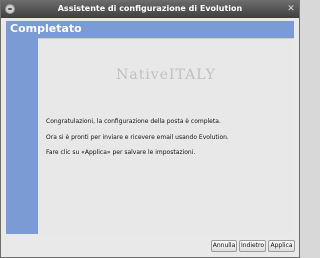 Image resolution: width=320 pixels, height=258 pixels. Describe the element at coordinates (150, 29) in the screenshot. I see `page-header: Completato` at that location.